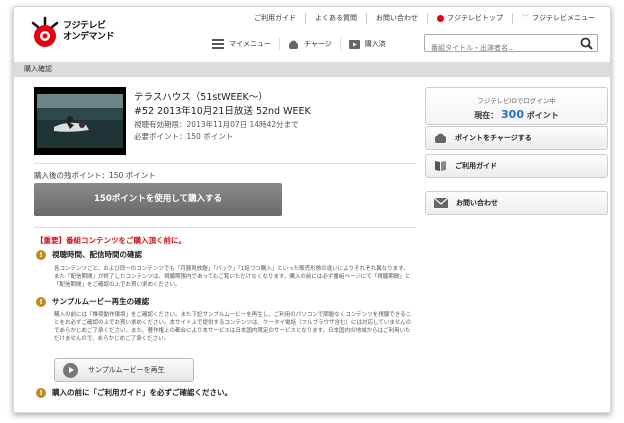 This screenshot has width=624, height=423. I want to click on mail-icon, so click(441, 203).